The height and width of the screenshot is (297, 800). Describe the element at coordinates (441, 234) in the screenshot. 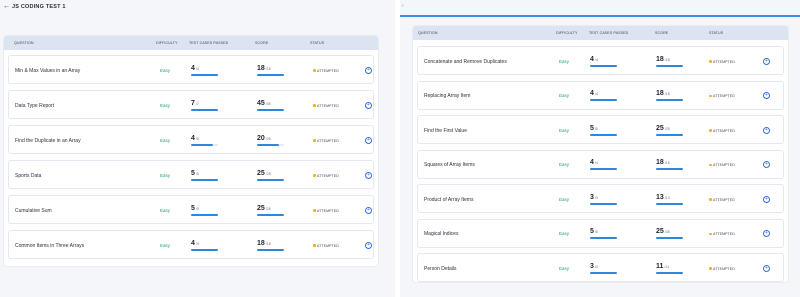

I see `question-name: Magical Indices` at that location.